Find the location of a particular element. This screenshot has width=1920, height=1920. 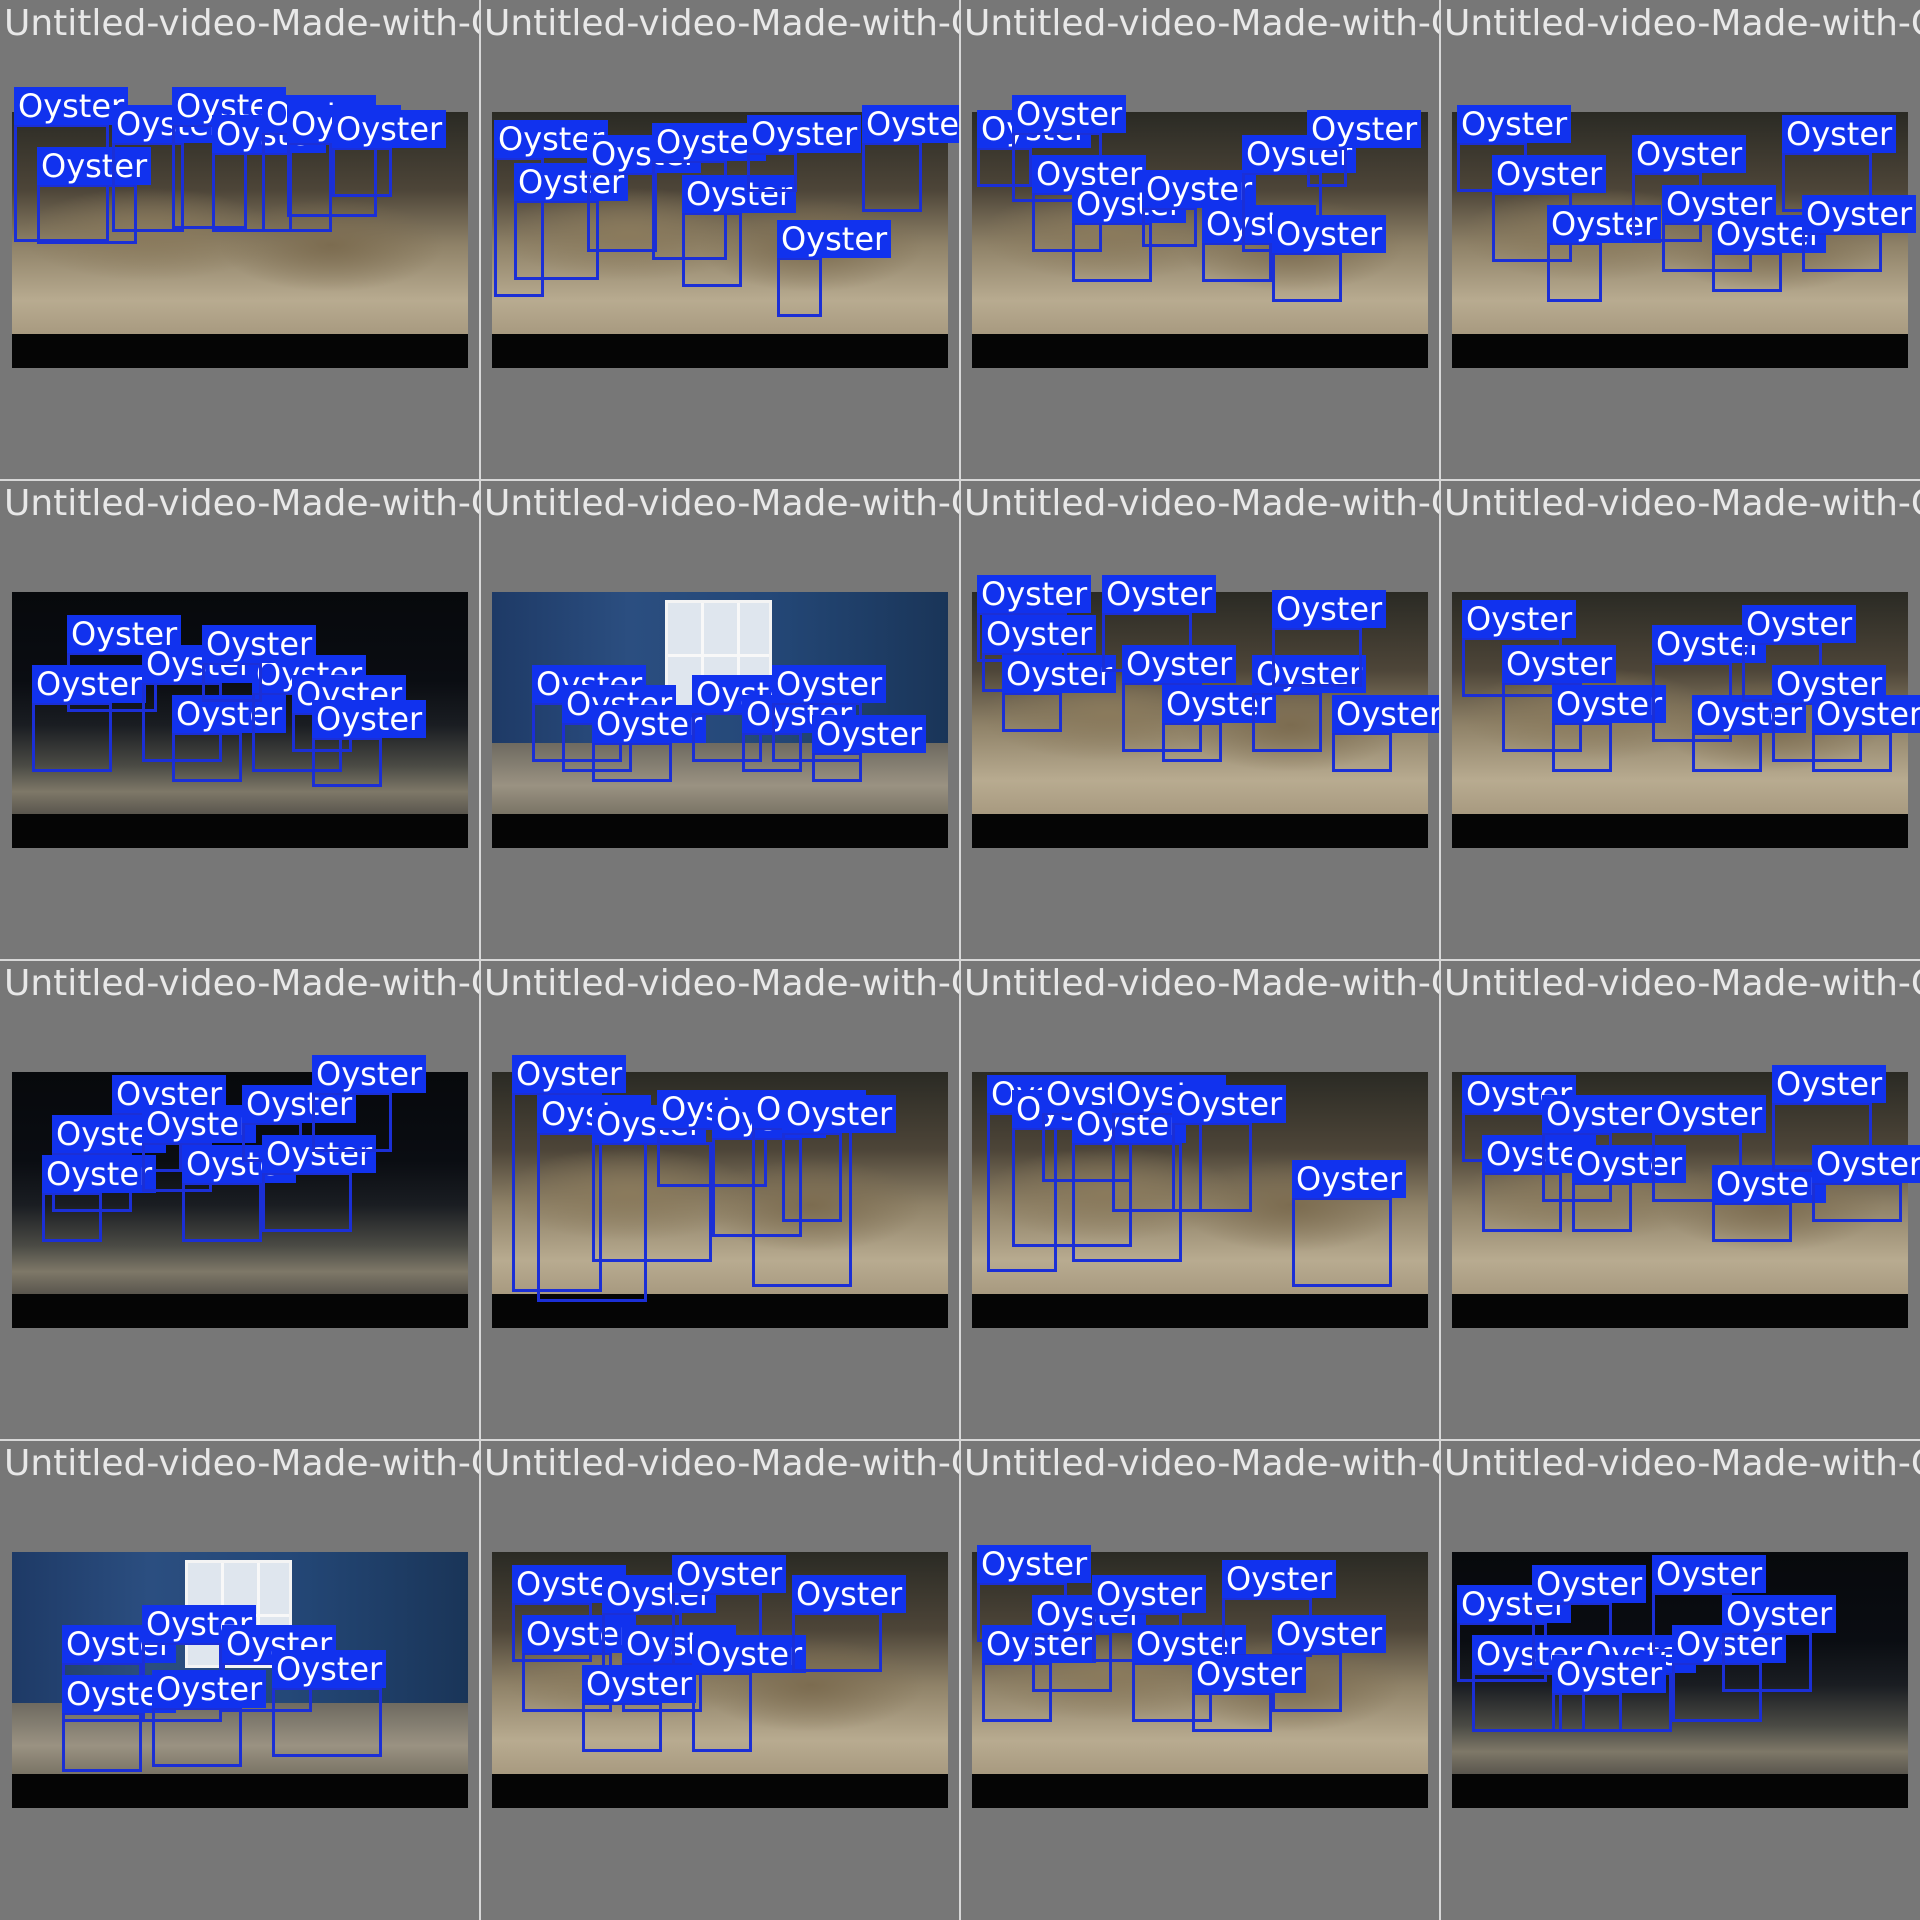

detection-layer: Oyster Oyster Oyster Oyster Oyster Oyster is located at coordinates (240, 1680).